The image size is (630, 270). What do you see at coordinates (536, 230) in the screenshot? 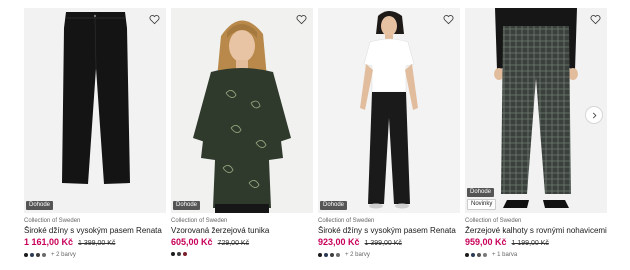
I see `product-title: Žerzejové kalhoty s rovnými nohavicemi` at bounding box center [536, 230].